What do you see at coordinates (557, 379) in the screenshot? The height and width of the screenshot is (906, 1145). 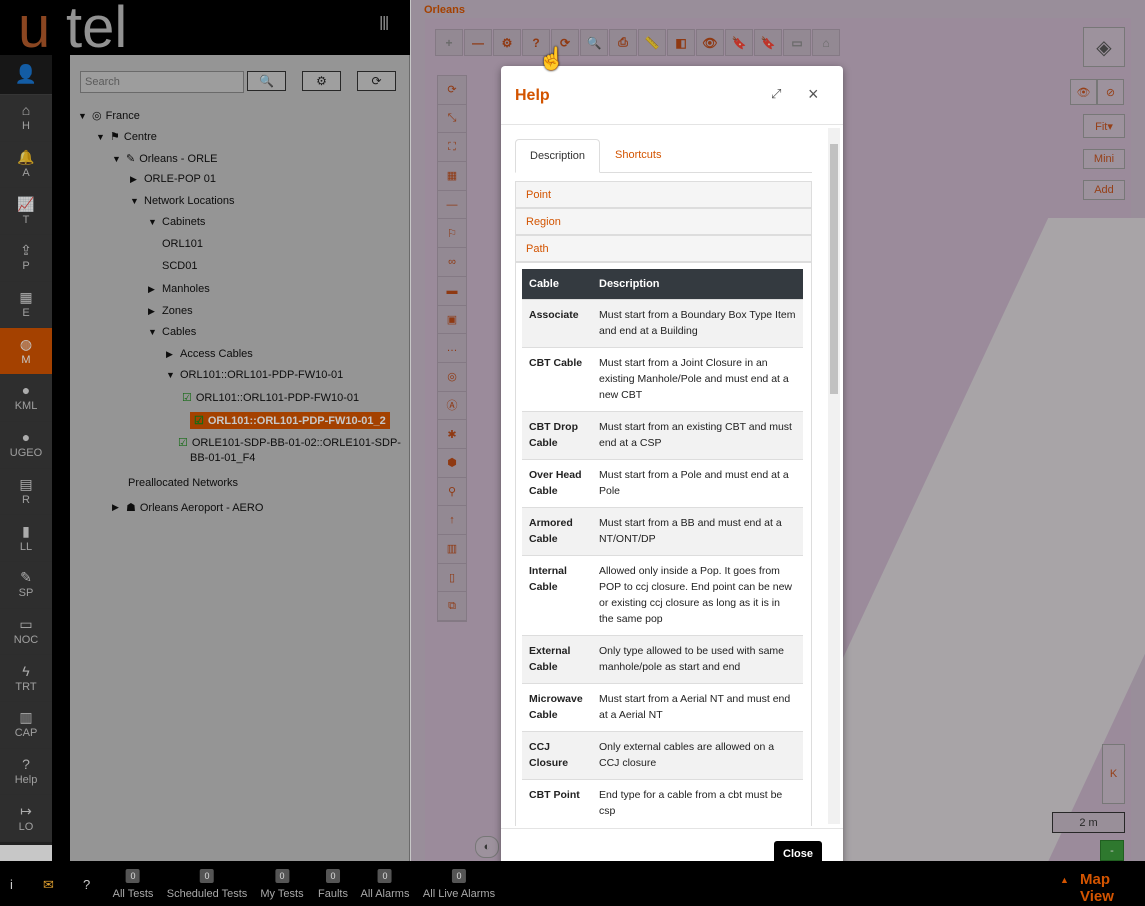 I see `cable-name: CBT Cable` at bounding box center [557, 379].